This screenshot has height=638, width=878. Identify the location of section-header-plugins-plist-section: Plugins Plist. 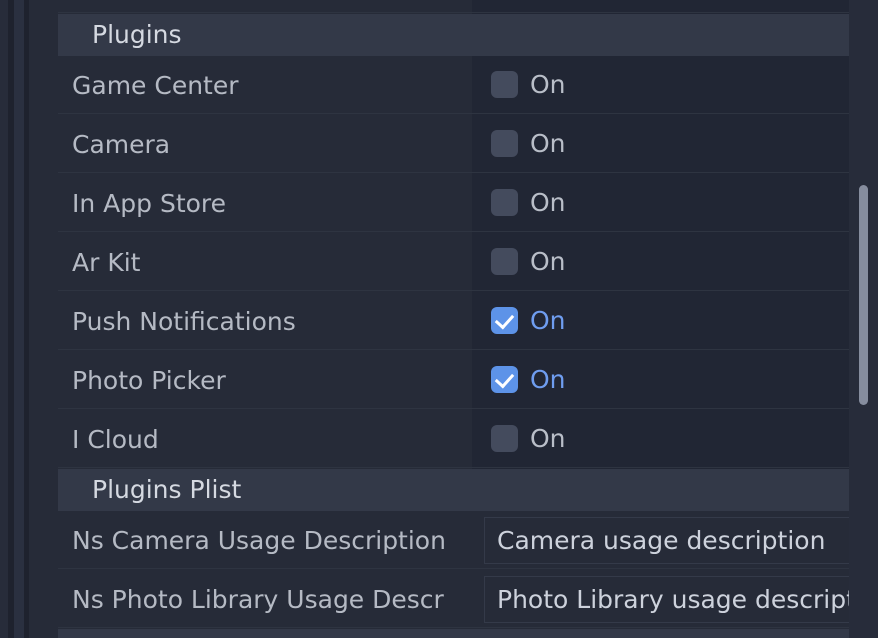
(468, 490).